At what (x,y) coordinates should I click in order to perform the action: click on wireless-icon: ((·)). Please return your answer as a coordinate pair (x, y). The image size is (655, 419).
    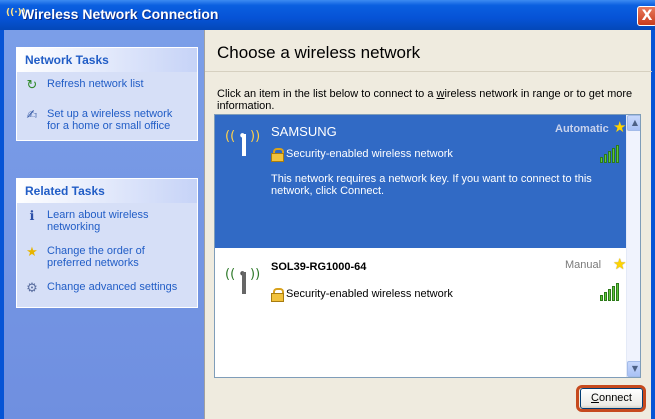
    Looking at the image, I should click on (16, 13).